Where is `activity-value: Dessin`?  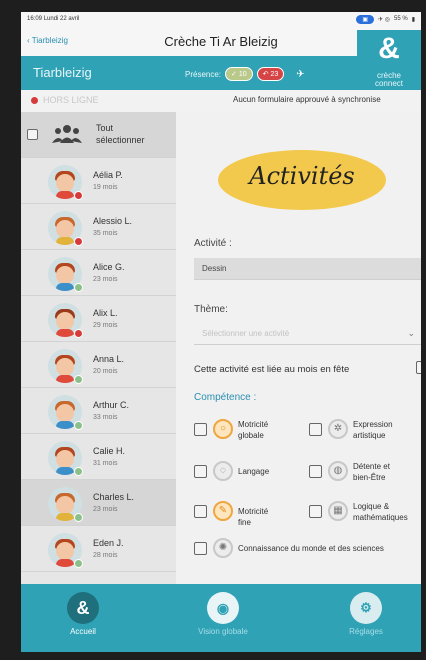
activity-value: Dessin is located at coordinates (214, 268).